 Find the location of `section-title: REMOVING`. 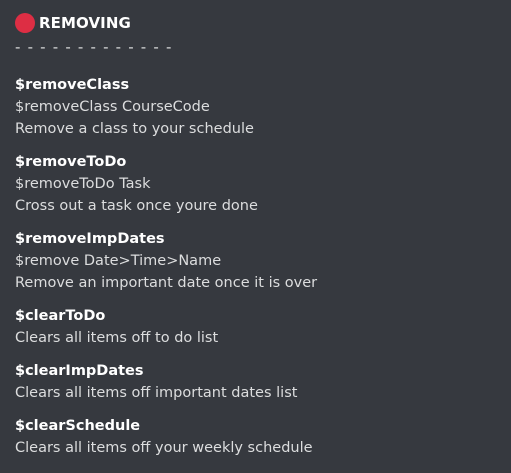

section-title: REMOVING is located at coordinates (85, 23).